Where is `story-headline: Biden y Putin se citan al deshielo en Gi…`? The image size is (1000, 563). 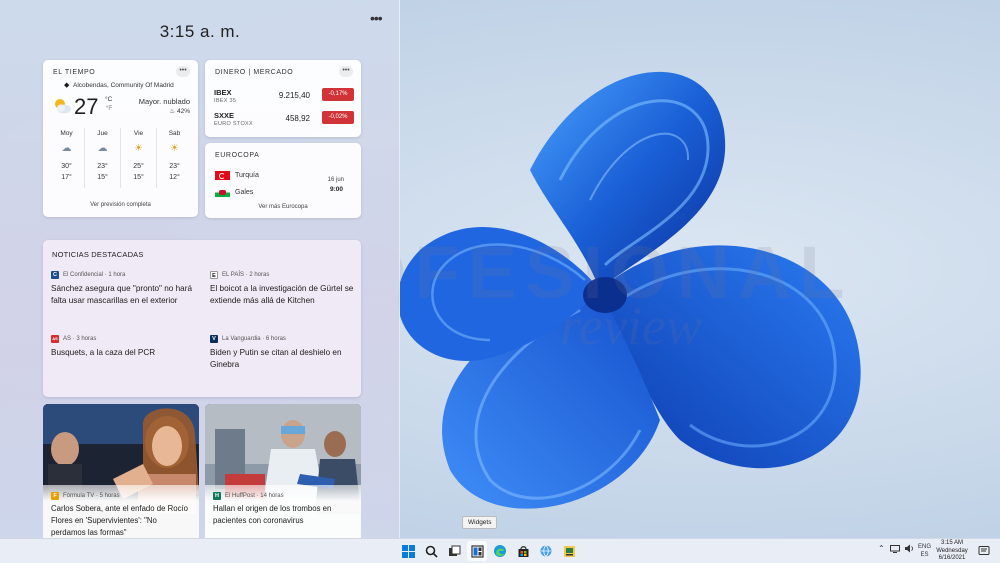 story-headline: Biden y Putin se citan al deshielo en Gi… is located at coordinates (276, 358).